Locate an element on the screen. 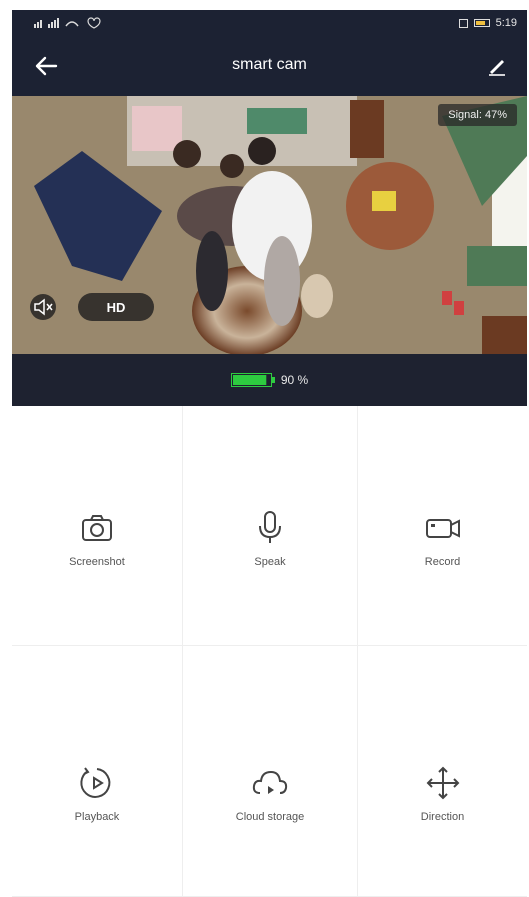 The image size is (529, 897). direction-button: Direction is located at coordinates (442, 771).